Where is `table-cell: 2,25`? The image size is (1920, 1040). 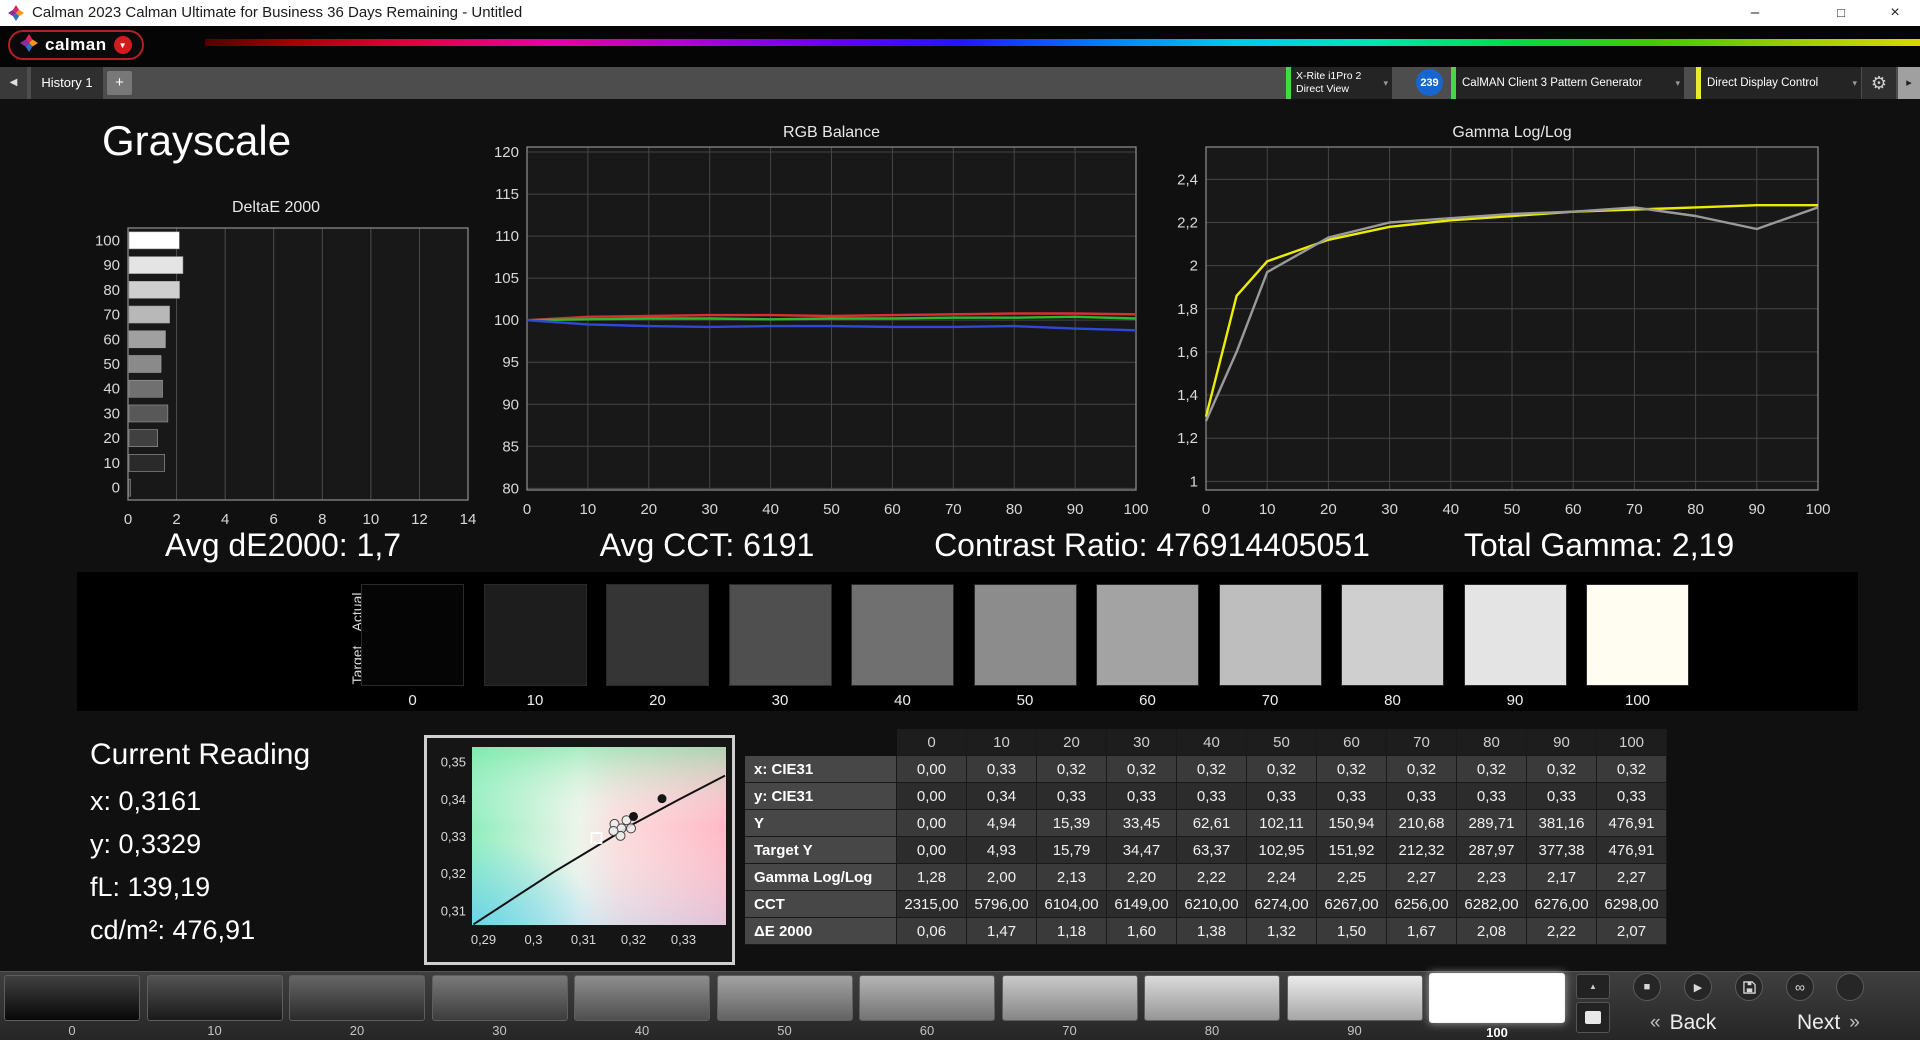
table-cell: 2,25 is located at coordinates (1352, 877).